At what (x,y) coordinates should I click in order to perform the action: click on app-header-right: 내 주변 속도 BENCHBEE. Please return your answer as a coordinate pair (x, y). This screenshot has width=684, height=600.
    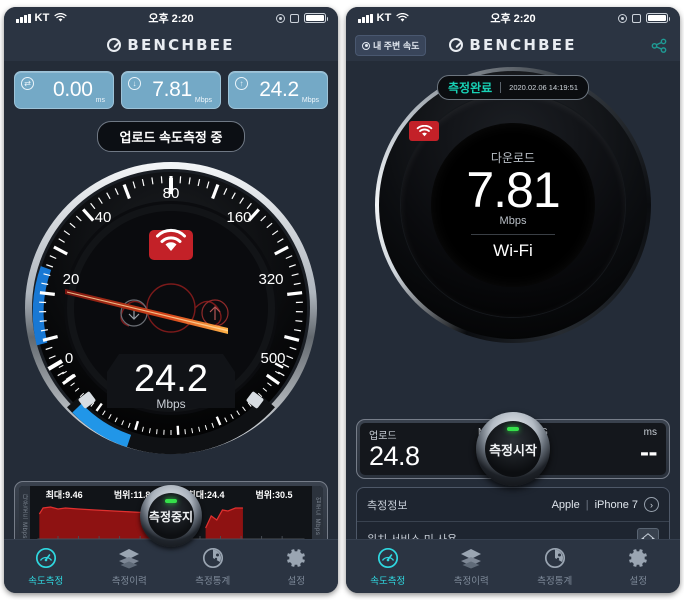
    Looking at the image, I should click on (513, 45).